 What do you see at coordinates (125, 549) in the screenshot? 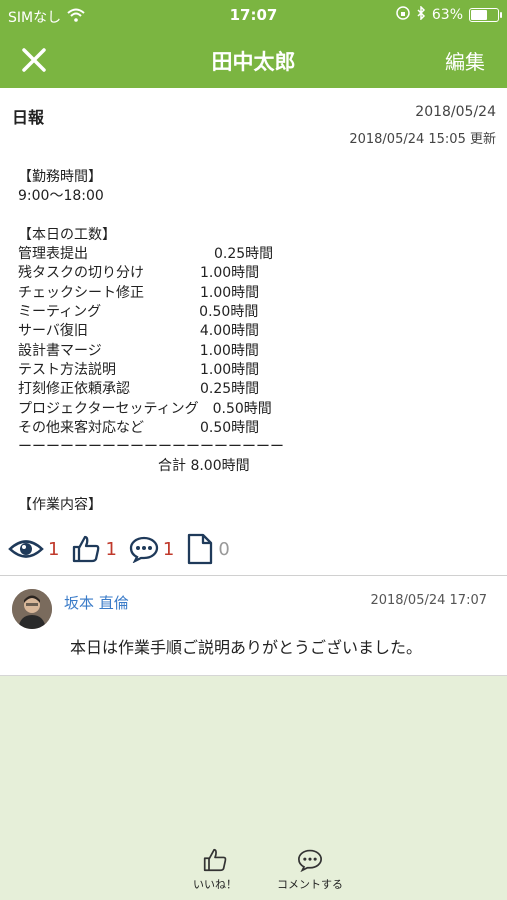
I see `stats-row: 1 1 1 0` at bounding box center [125, 549].